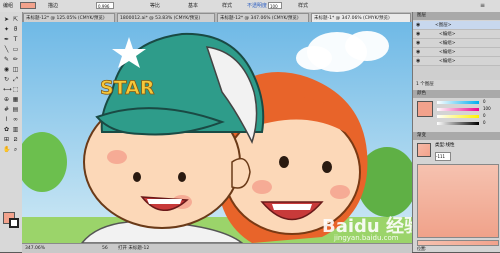 The image size is (500, 253). I want to click on blob-brush-tool-icon: ◉, so click(6, 69).